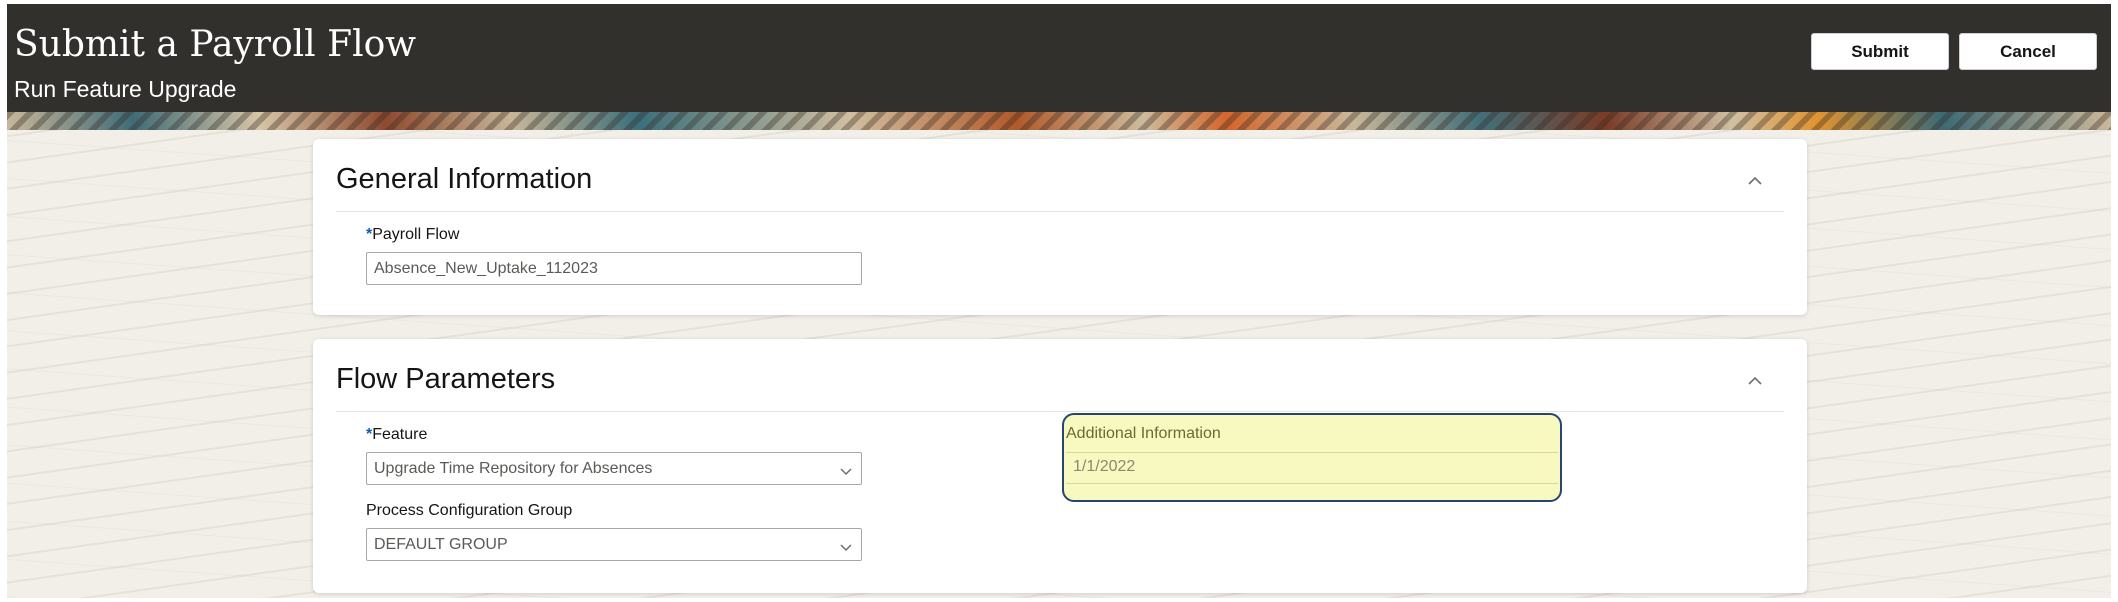 This screenshot has width=2118, height=602. Describe the element at coordinates (446, 379) in the screenshot. I see `section-title-flow-parameters: Flow Parameters` at that location.